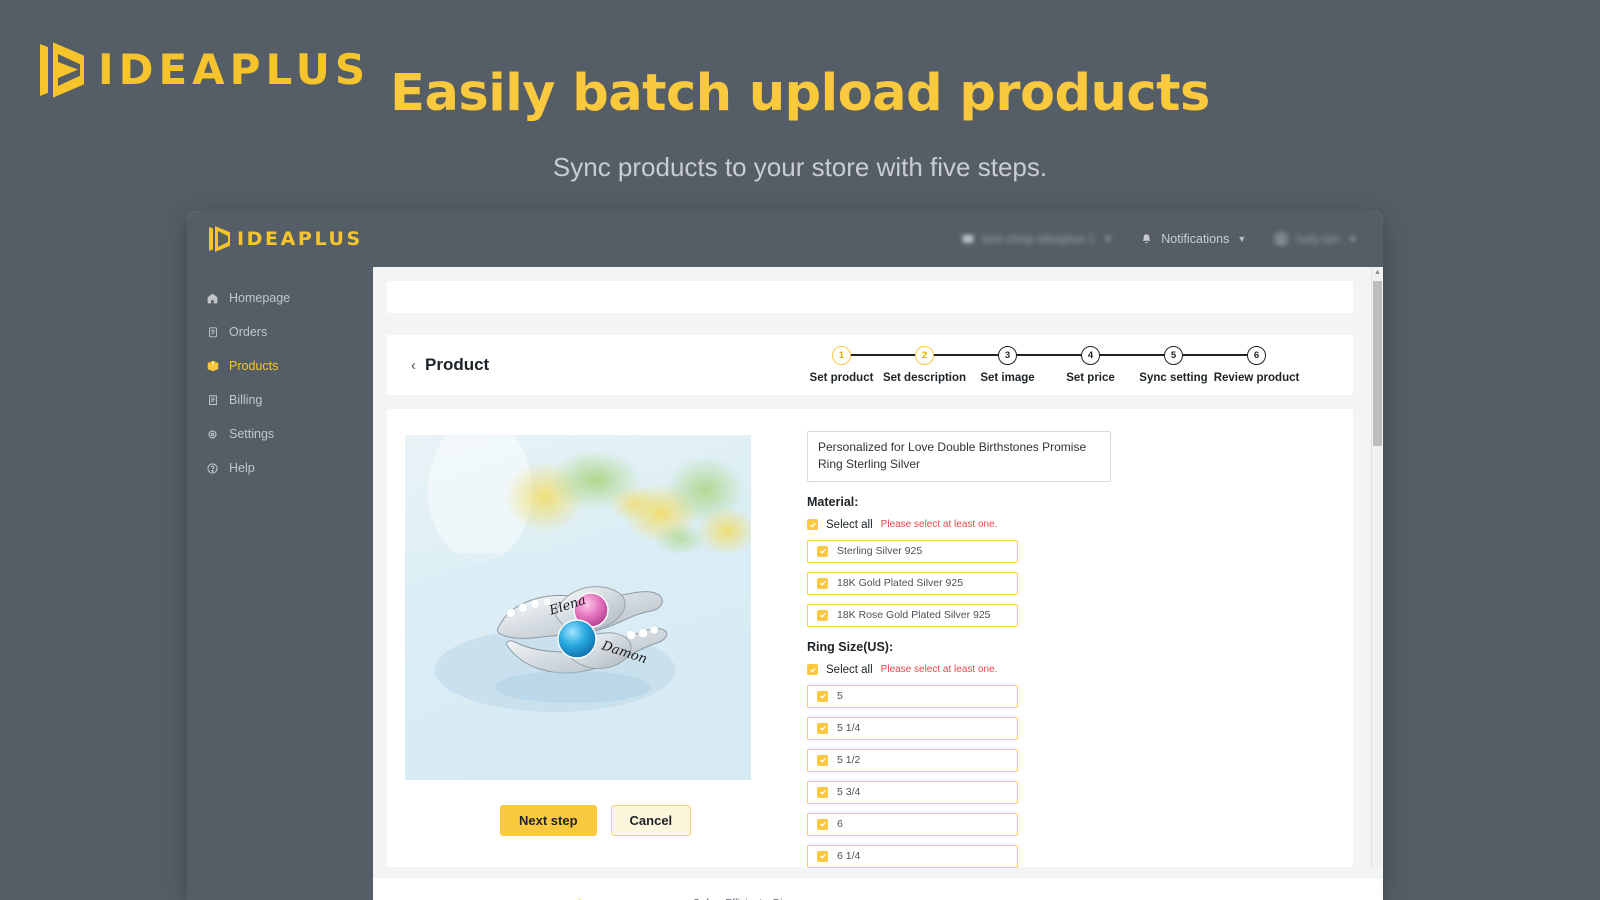 The height and width of the screenshot is (900, 1600). What do you see at coordinates (849, 792) in the screenshot?
I see `option-label: 5 3/4` at bounding box center [849, 792].